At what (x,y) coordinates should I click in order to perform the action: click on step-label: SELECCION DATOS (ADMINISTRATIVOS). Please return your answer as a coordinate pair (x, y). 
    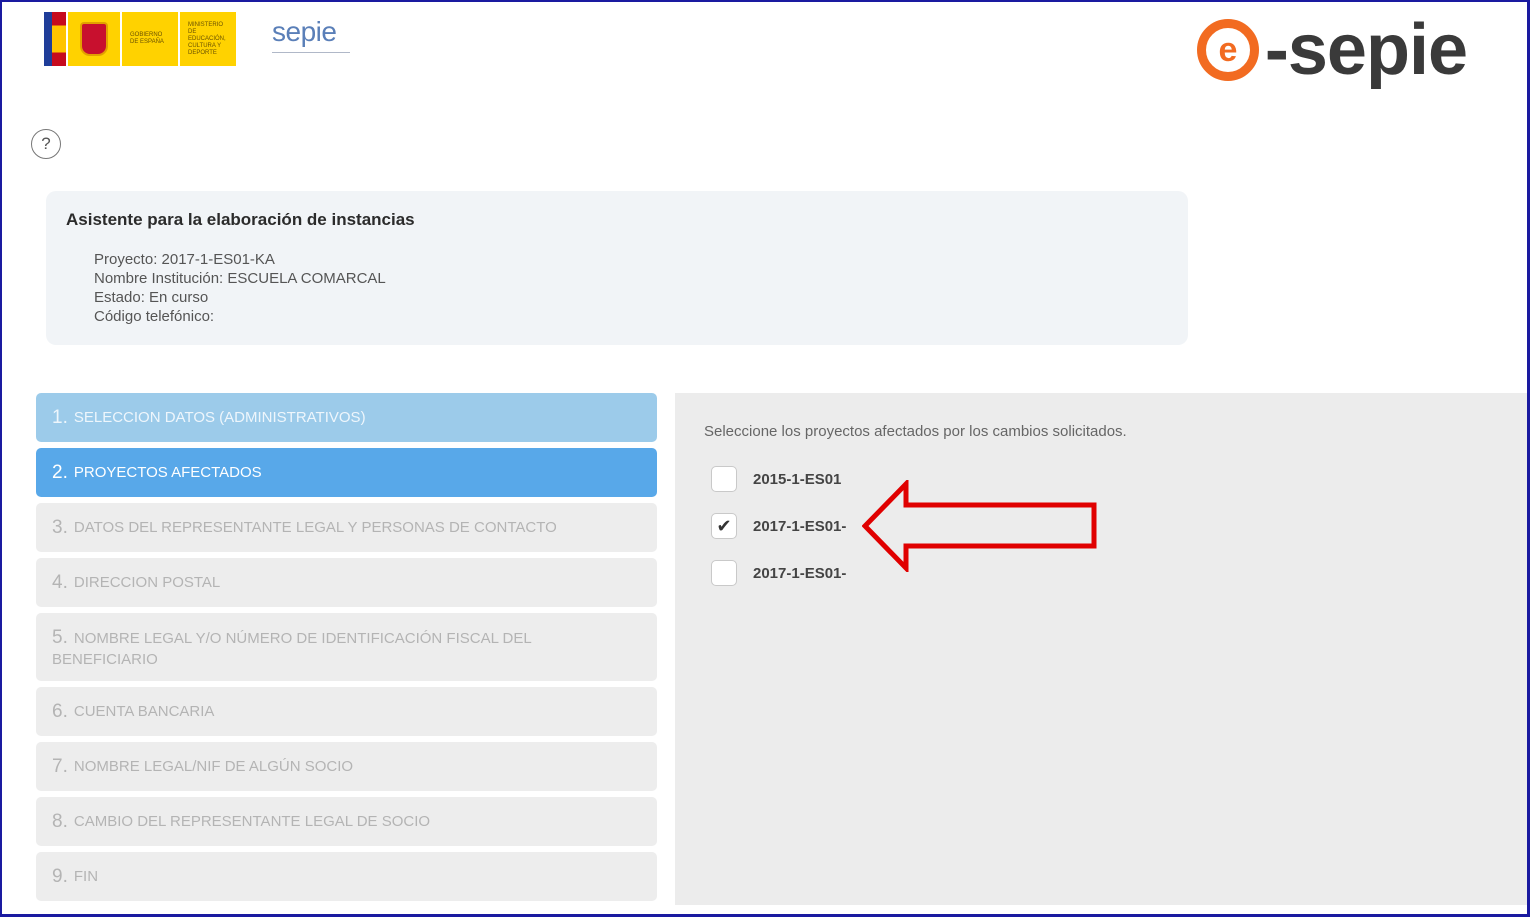
    Looking at the image, I should click on (219, 417).